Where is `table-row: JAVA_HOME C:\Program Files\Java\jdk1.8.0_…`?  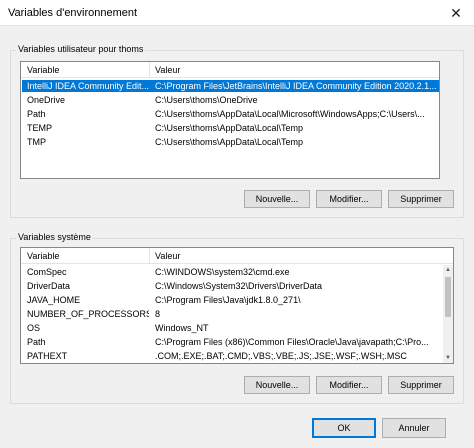 table-row: JAVA_HOME C:\Program Files\Java\jdk1.8.0_… is located at coordinates (231, 300).